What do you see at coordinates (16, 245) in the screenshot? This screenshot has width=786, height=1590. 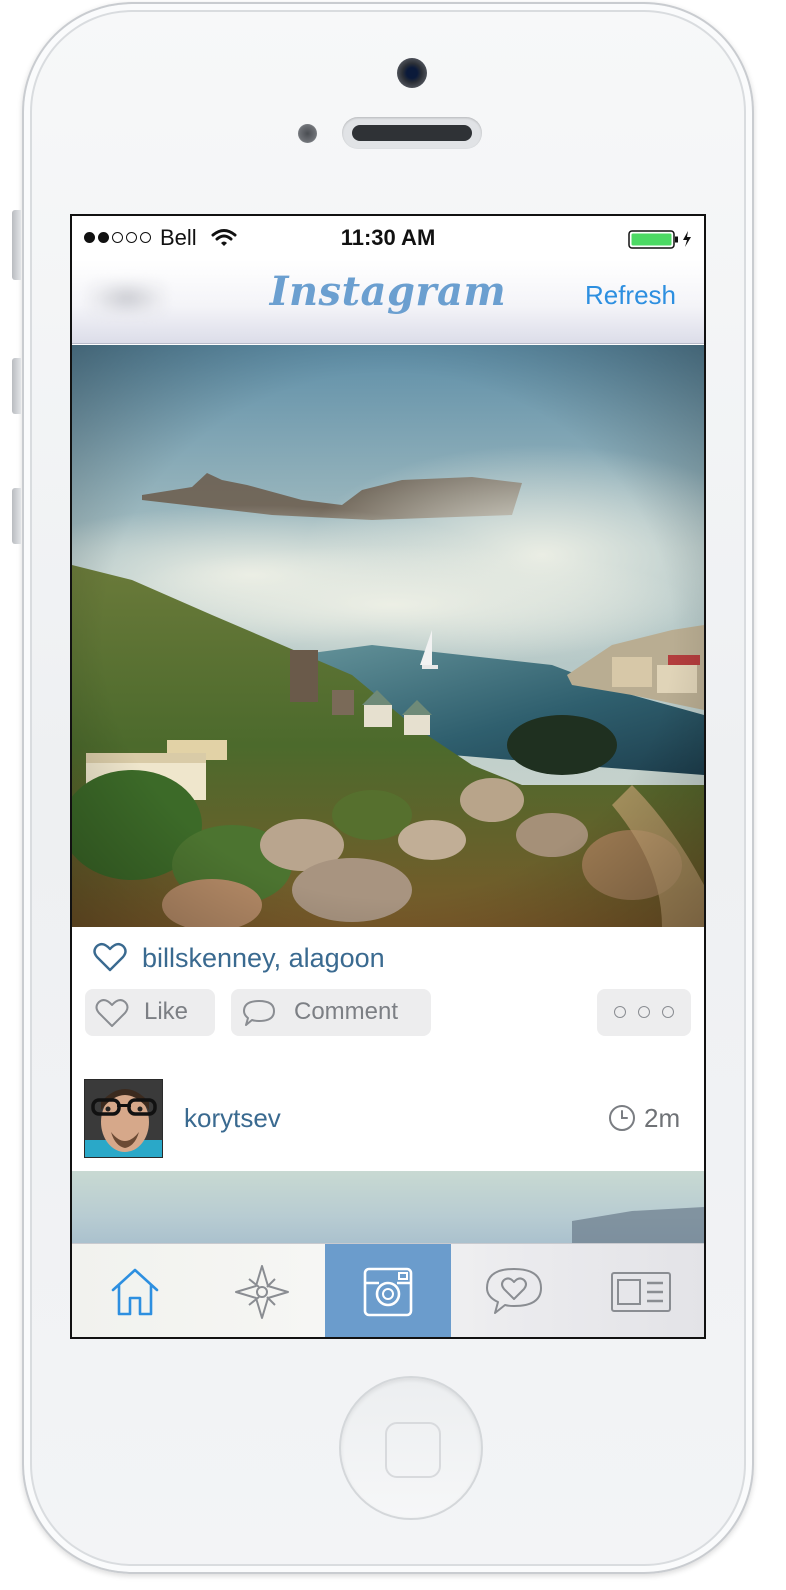 I see `mute-switch` at bounding box center [16, 245].